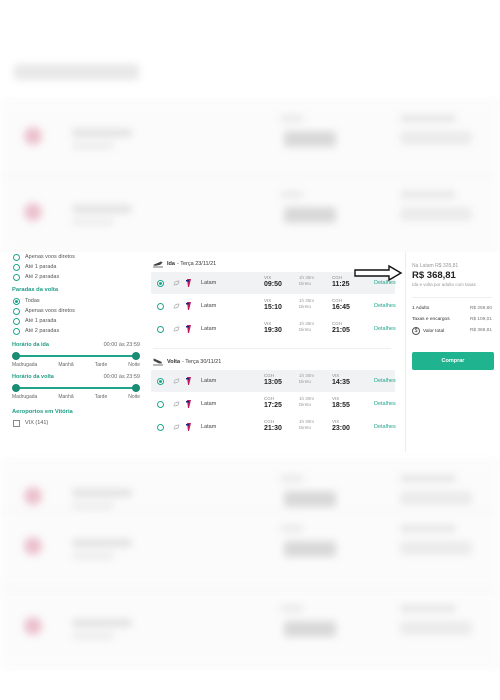 The width and height of the screenshot is (500, 700). I want to click on arrival: VIX 23:00, so click(341, 425).